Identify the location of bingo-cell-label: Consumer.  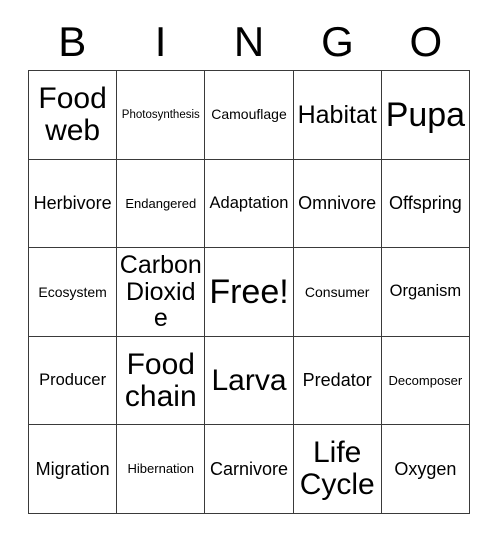
(337, 291).